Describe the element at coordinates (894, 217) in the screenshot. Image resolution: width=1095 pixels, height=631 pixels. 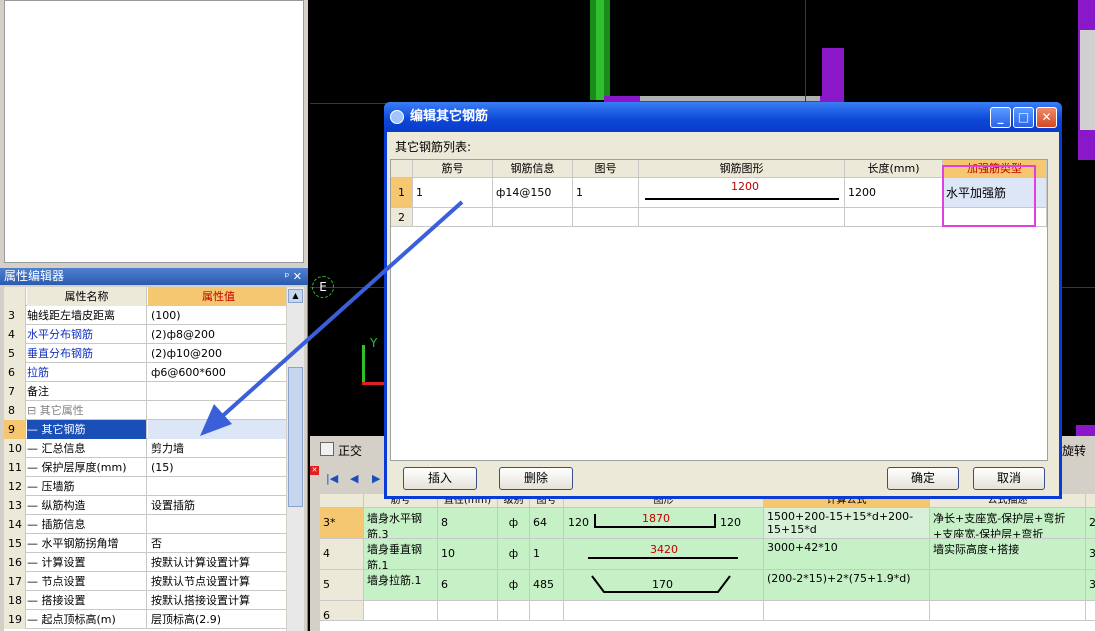
I see `length-cell` at that location.